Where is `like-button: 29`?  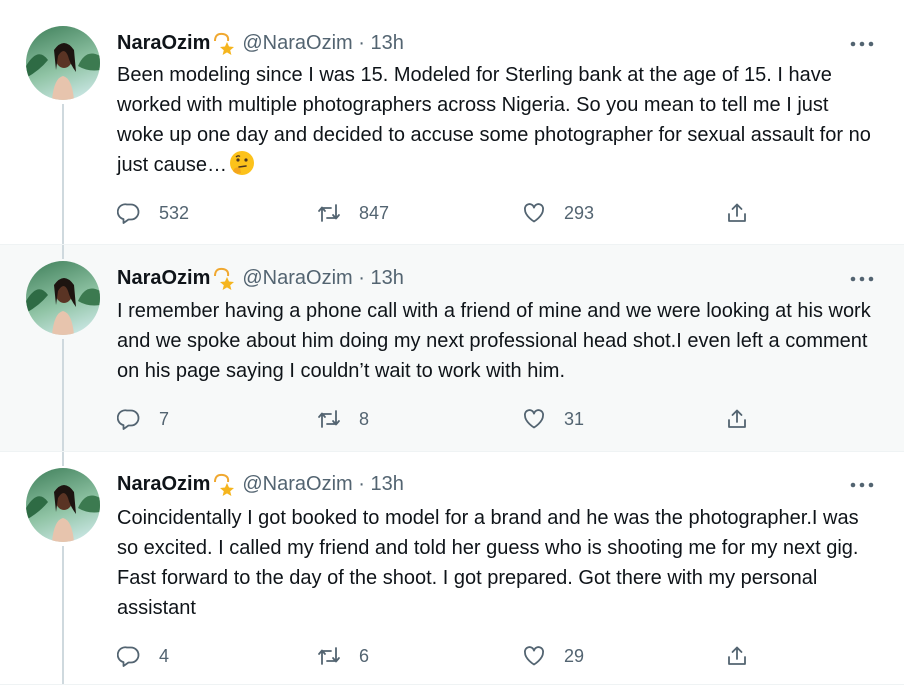
like-button: 29 is located at coordinates (553, 656).